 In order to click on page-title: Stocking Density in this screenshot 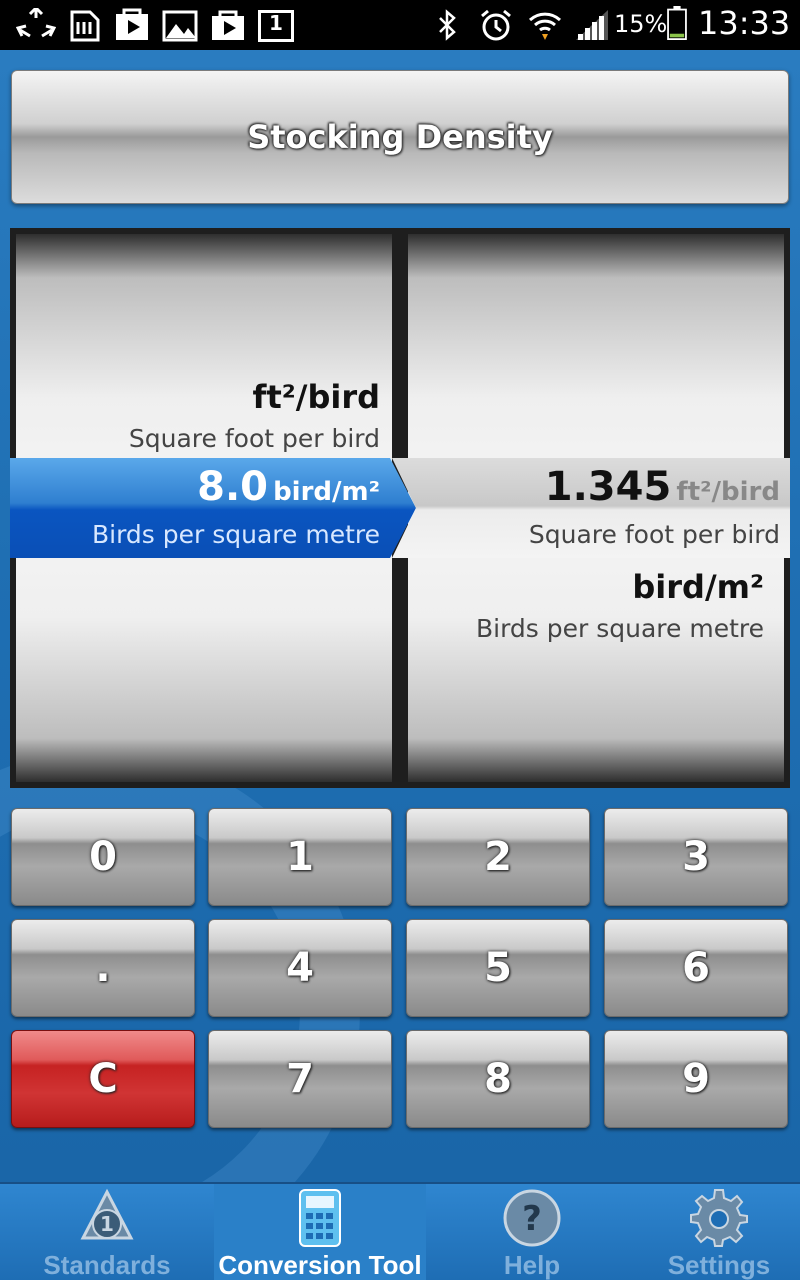, I will do `click(400, 137)`.